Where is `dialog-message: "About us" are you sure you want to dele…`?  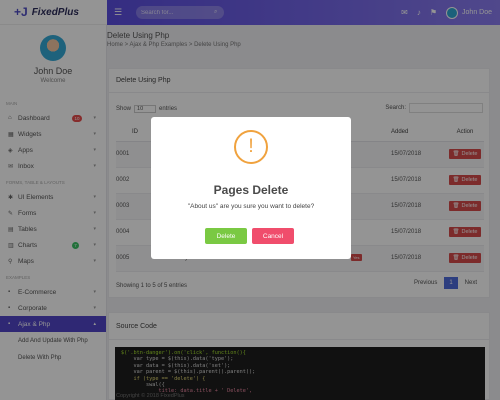 dialog-message: "About us" are you sure you want to dele… is located at coordinates (251, 206).